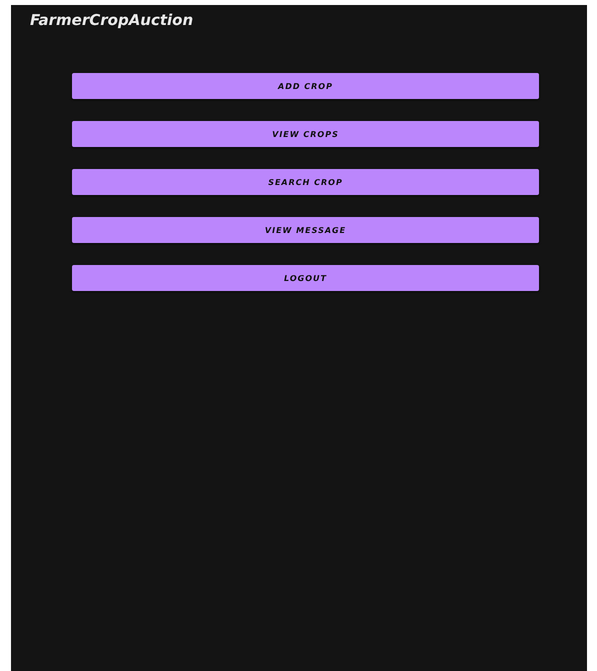  Describe the element at coordinates (305, 134) in the screenshot. I see `menu-button: VIEW CROPS` at that location.